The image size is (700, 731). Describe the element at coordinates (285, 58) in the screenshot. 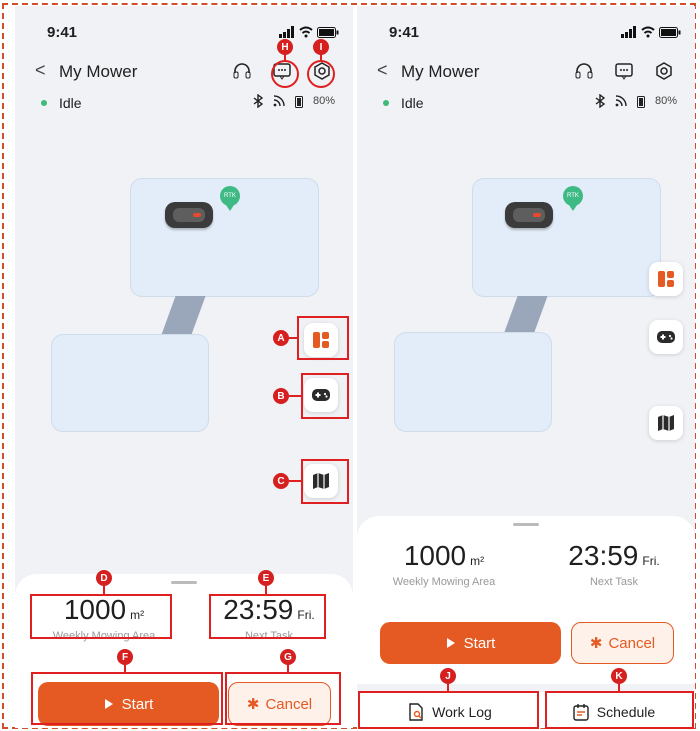

I see `annotation-line-h` at that location.